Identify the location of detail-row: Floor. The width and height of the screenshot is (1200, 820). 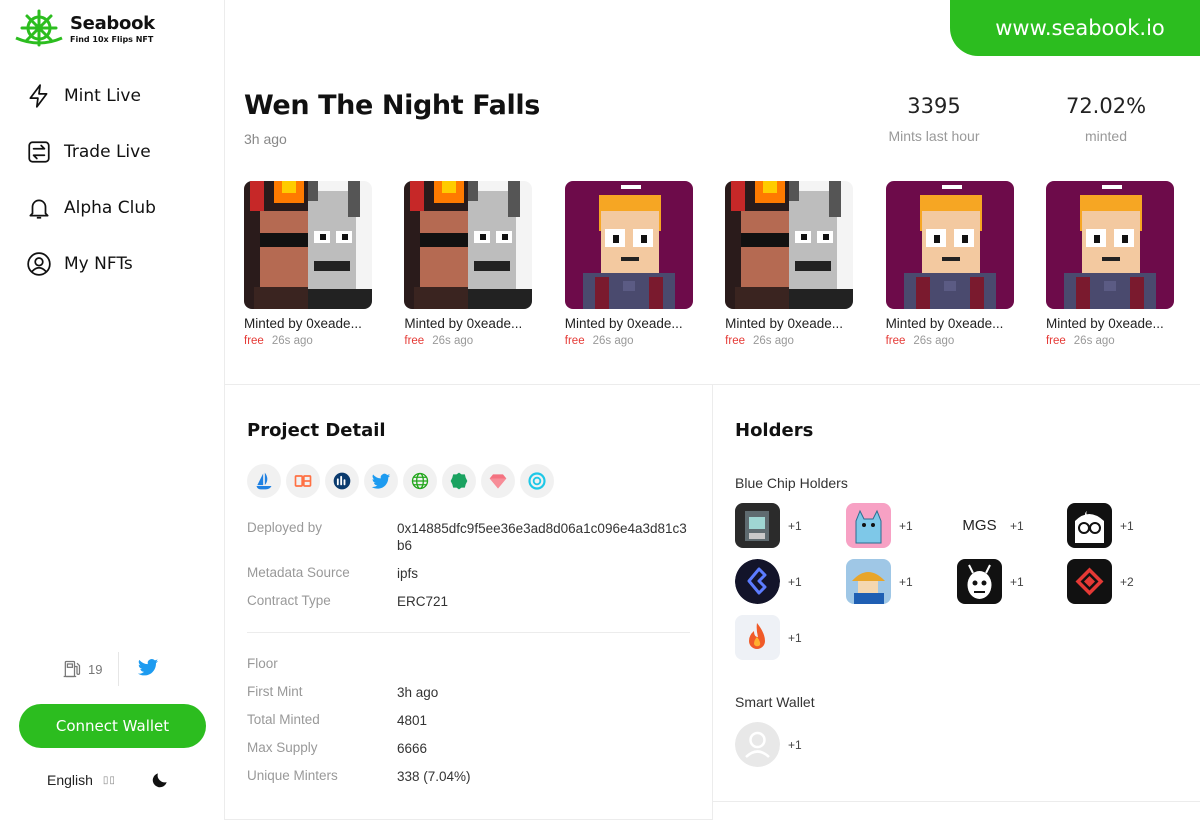
(468, 663).